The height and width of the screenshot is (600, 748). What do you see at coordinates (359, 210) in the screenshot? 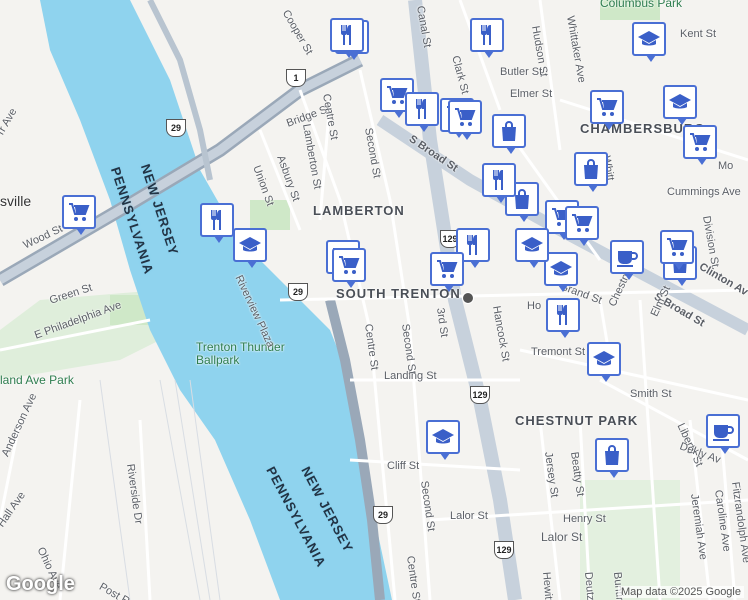
I see `neighborhood-lamberton: LAMBERTON` at bounding box center [359, 210].